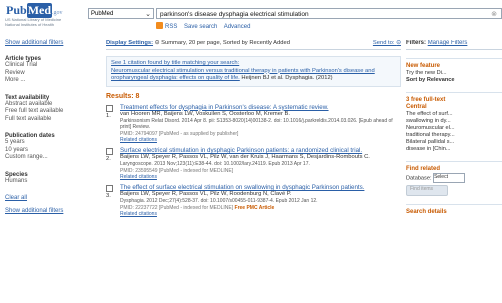 Image resolution: width=502 pixels, height=303 pixels. What do you see at coordinates (449, 178) in the screenshot?
I see `database-select-small: Select` at bounding box center [449, 178].